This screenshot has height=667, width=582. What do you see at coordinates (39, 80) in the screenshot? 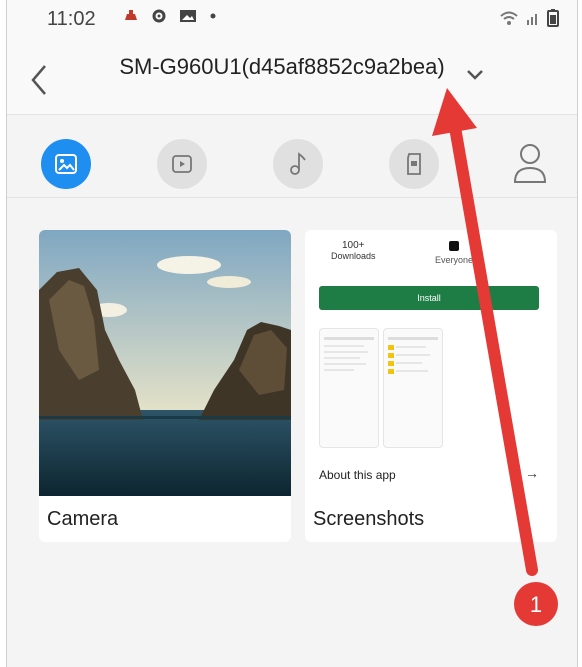
I see `back-arrow-icon` at bounding box center [39, 80].